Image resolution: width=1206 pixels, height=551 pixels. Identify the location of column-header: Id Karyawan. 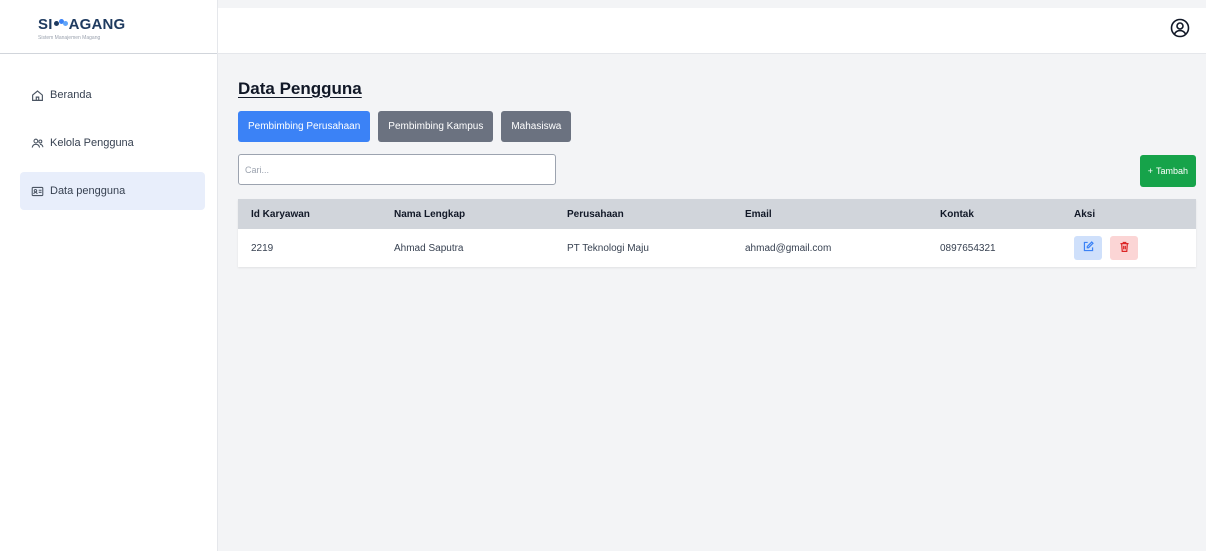
(280, 214).